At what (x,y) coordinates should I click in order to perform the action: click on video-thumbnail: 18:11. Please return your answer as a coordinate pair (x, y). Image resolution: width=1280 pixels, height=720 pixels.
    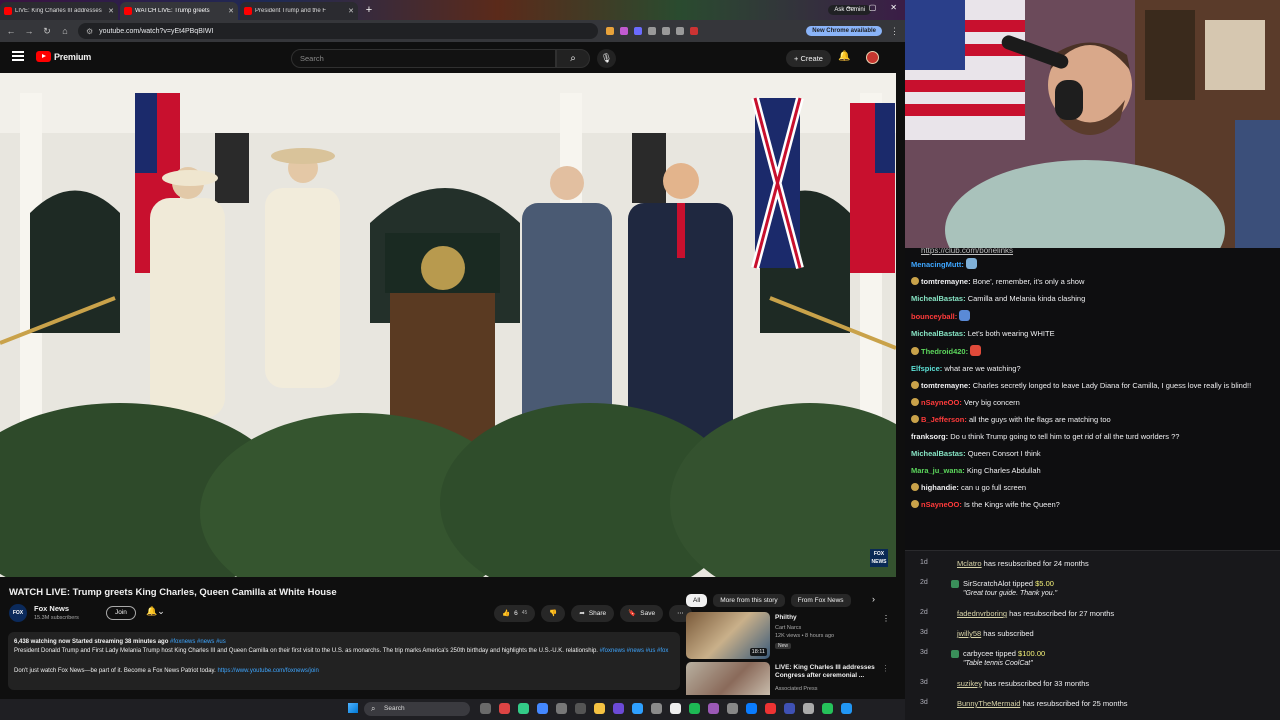
    Looking at the image, I should click on (728, 635).